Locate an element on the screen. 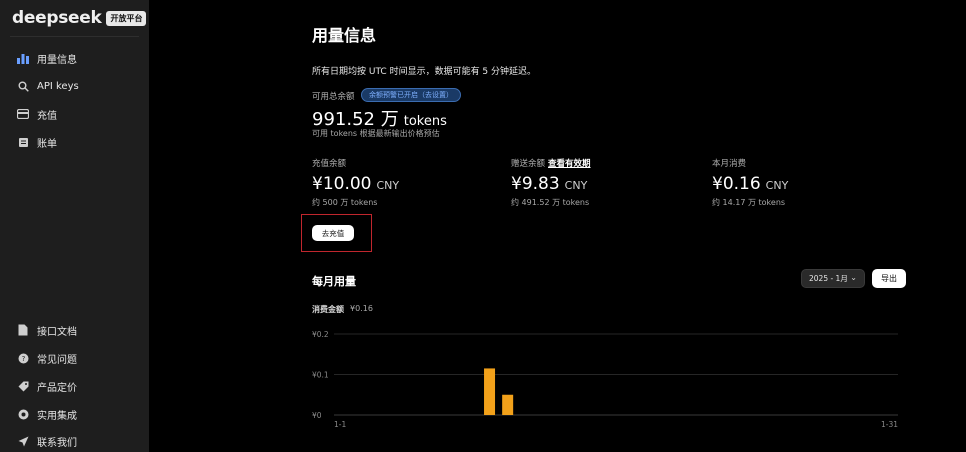  sidebar-item-integrations: 实用集成 is located at coordinates (74, 414).